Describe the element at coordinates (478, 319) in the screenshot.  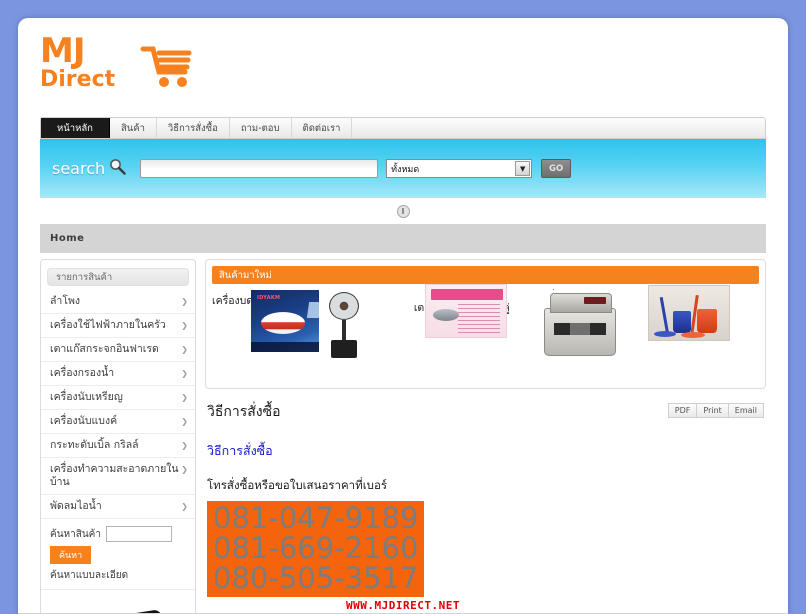
I see `thumb-text-lines` at that location.